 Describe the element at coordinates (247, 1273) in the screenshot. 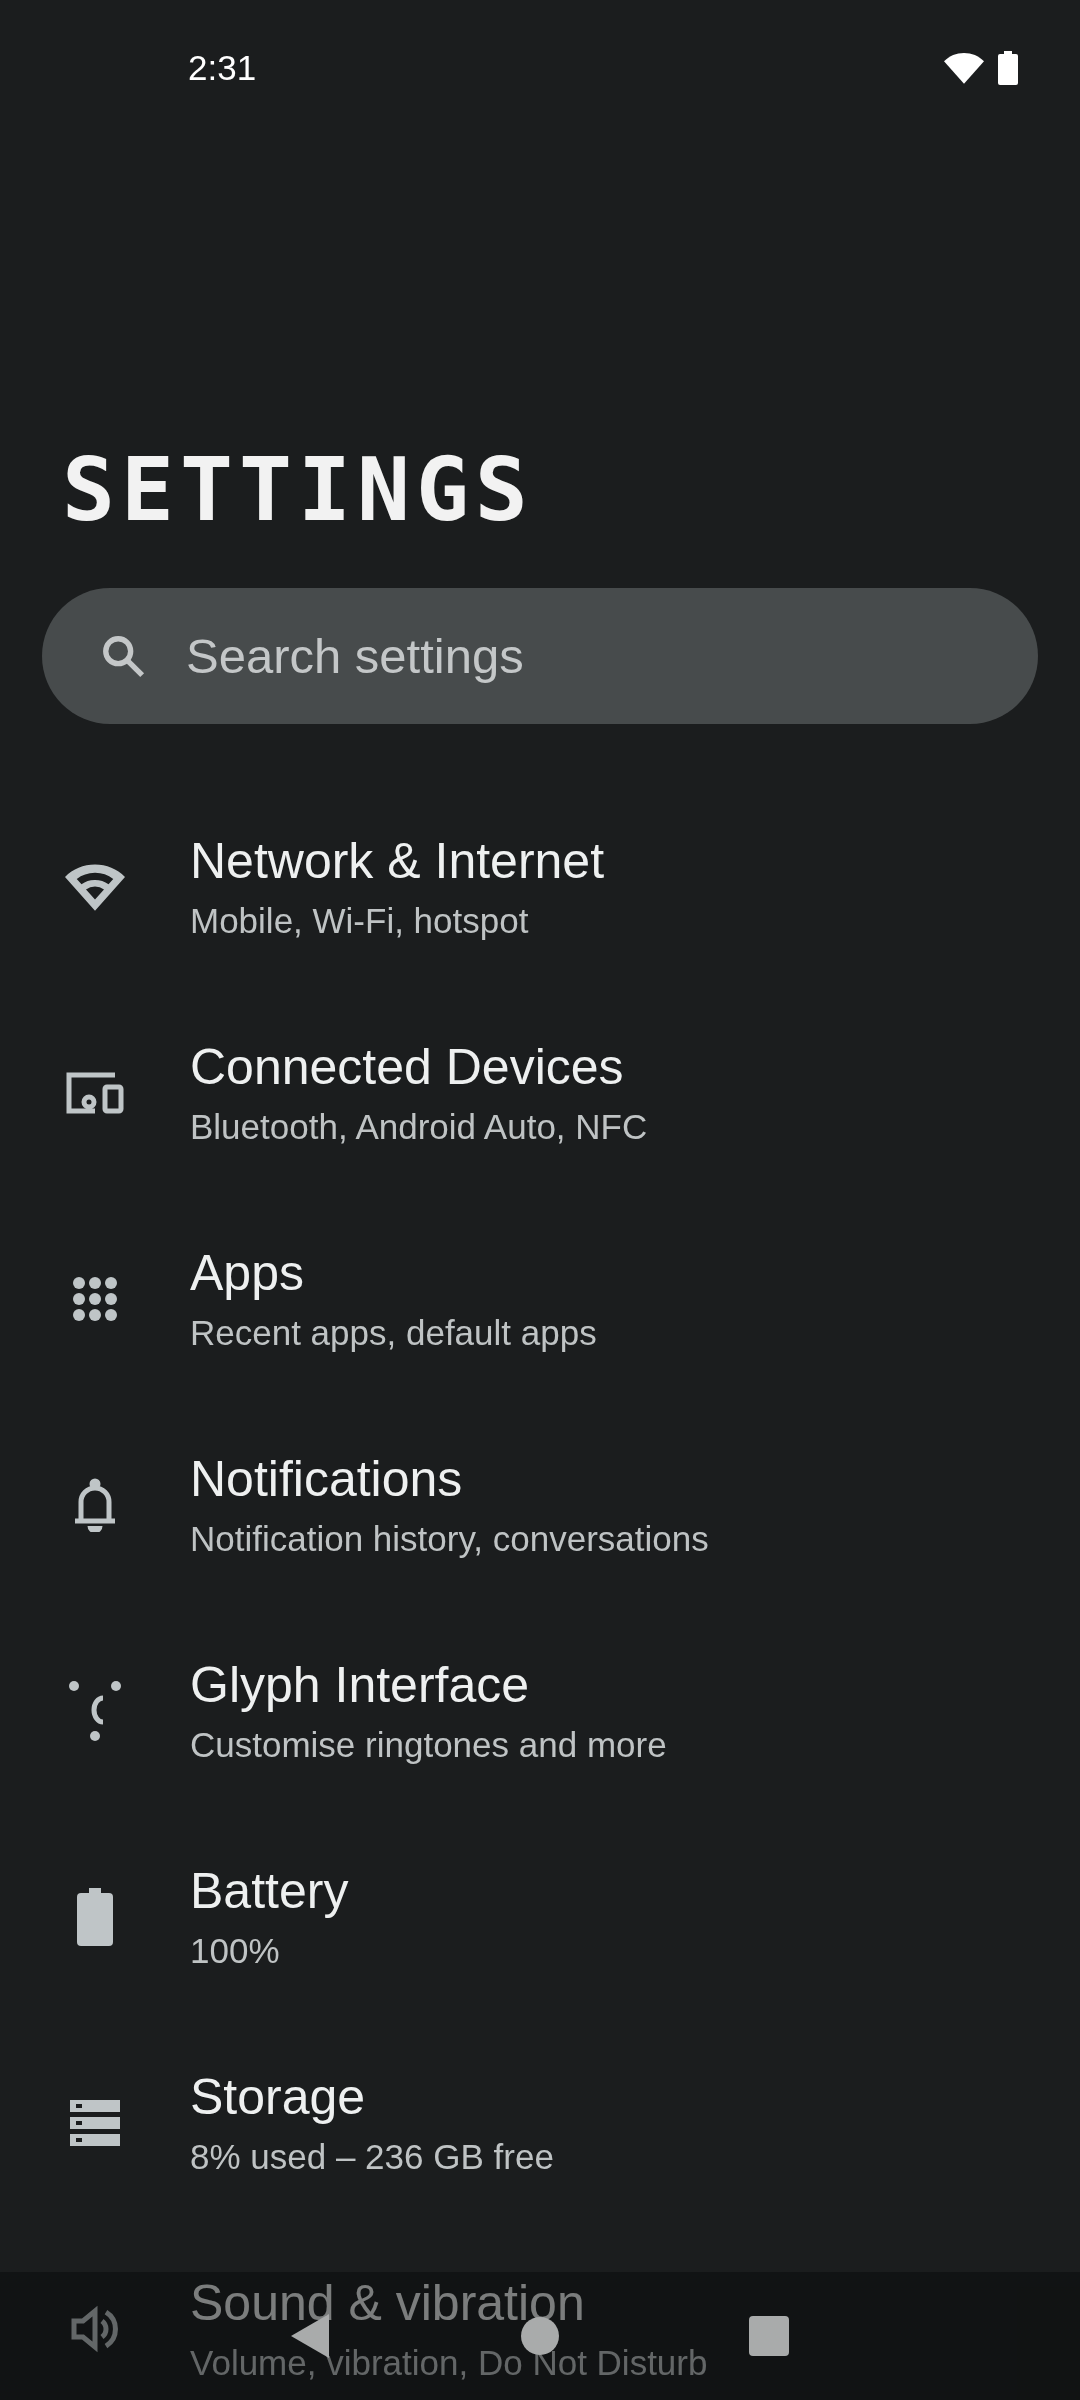

I see `item-title: Apps` at that location.